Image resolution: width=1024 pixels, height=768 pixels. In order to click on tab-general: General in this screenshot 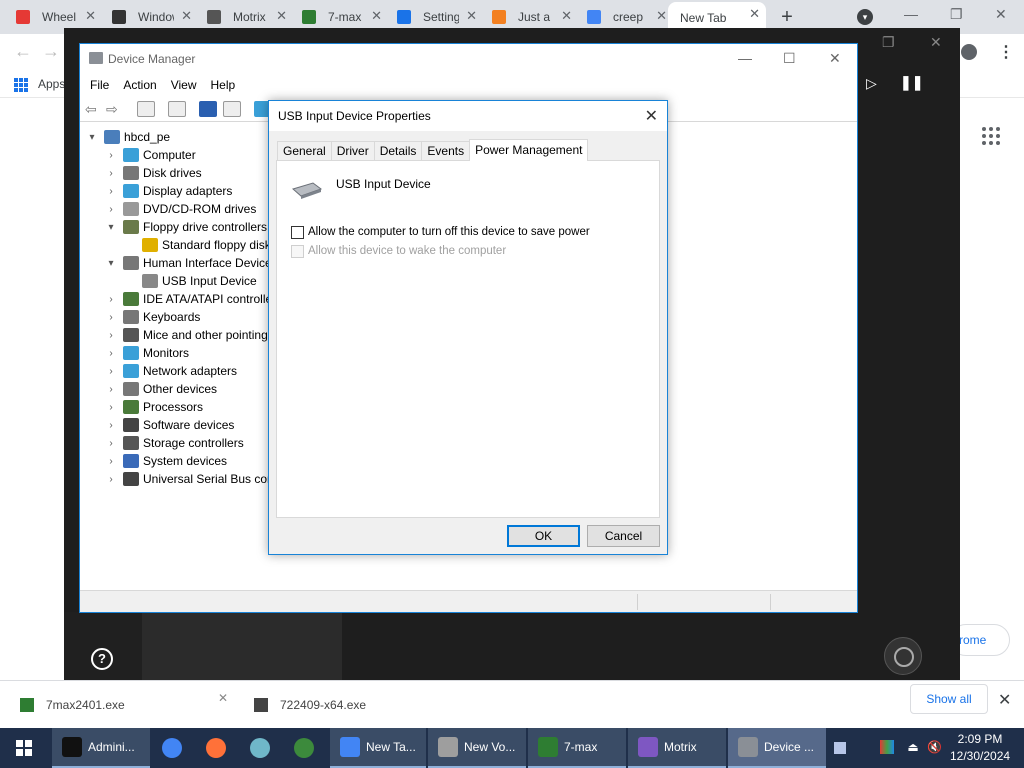, I will do `click(304, 151)`.